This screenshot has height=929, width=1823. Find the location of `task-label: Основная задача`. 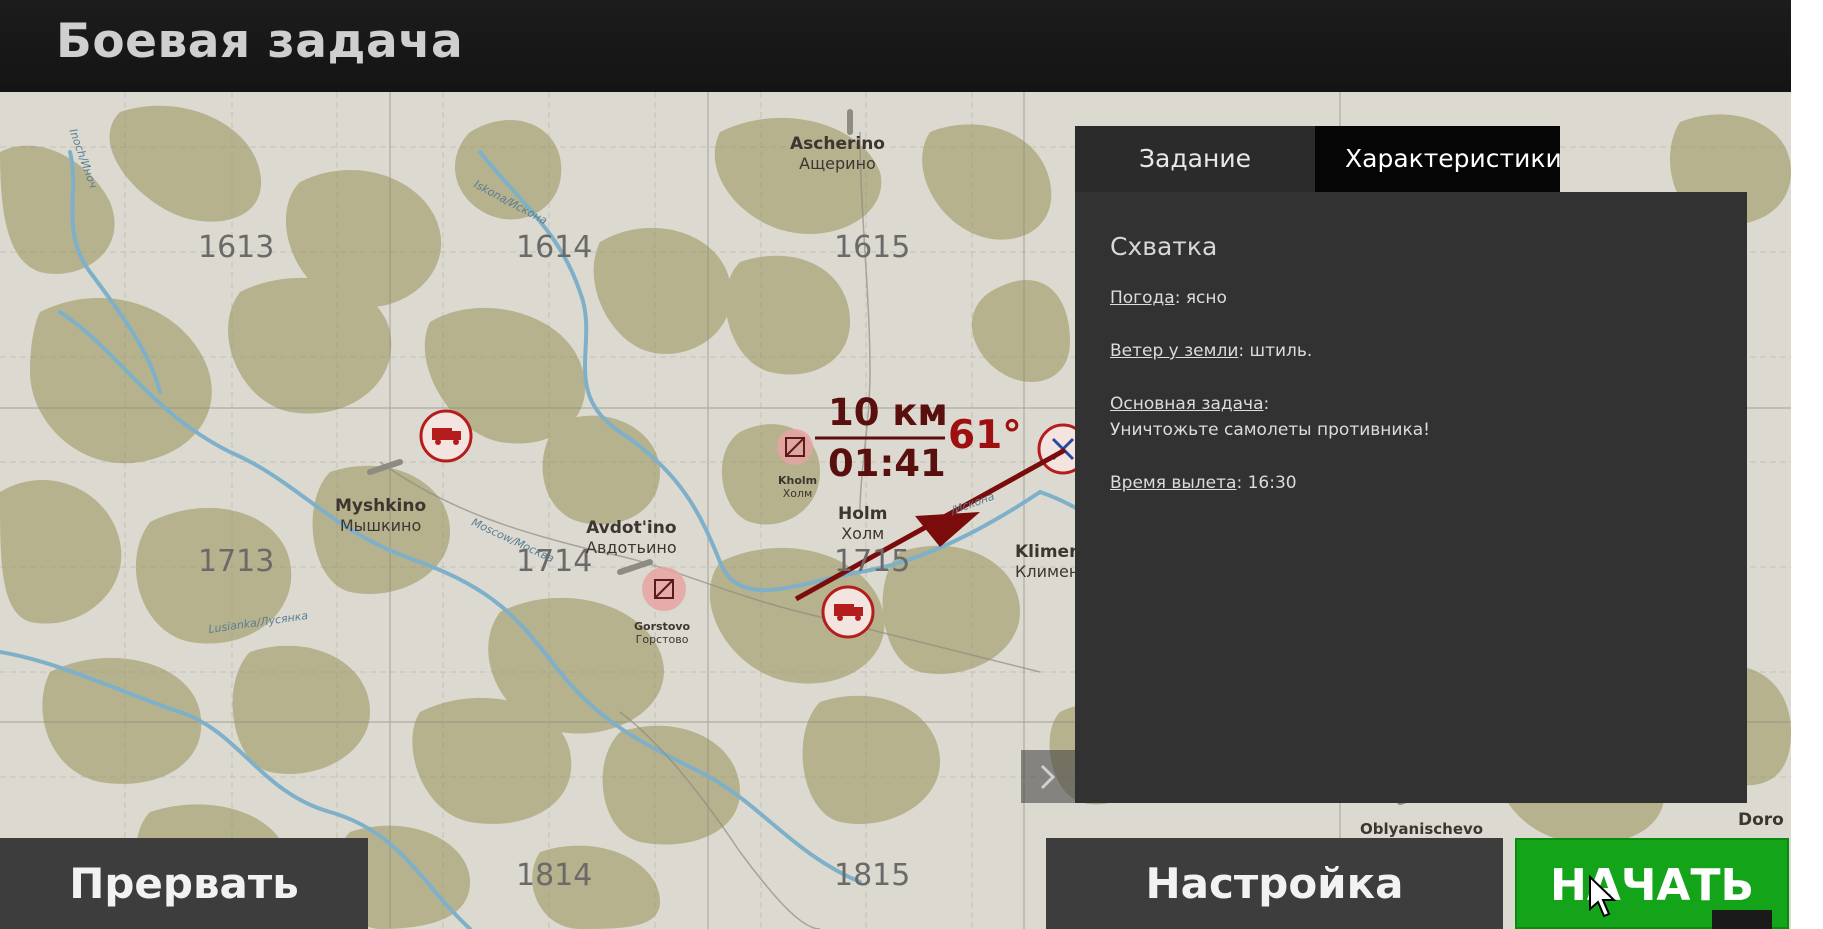

task-label: Основная задача is located at coordinates (1187, 404).